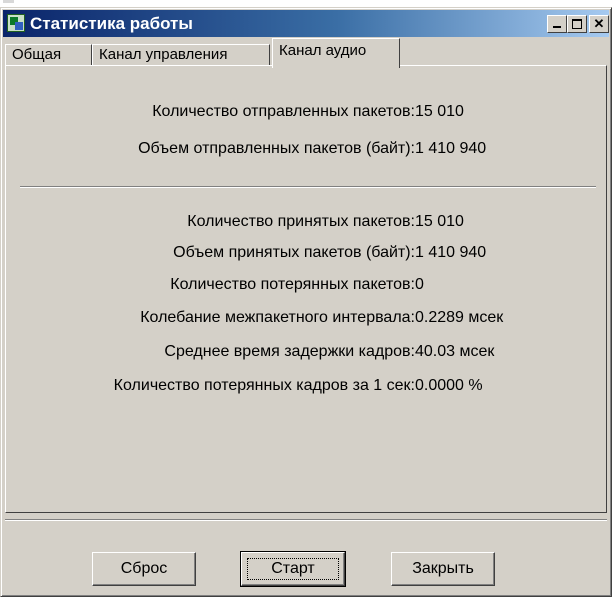 The height and width of the screenshot is (599, 614). I want to click on stat-row: Количество потерянных пакетов: 0, so click(307, 285).